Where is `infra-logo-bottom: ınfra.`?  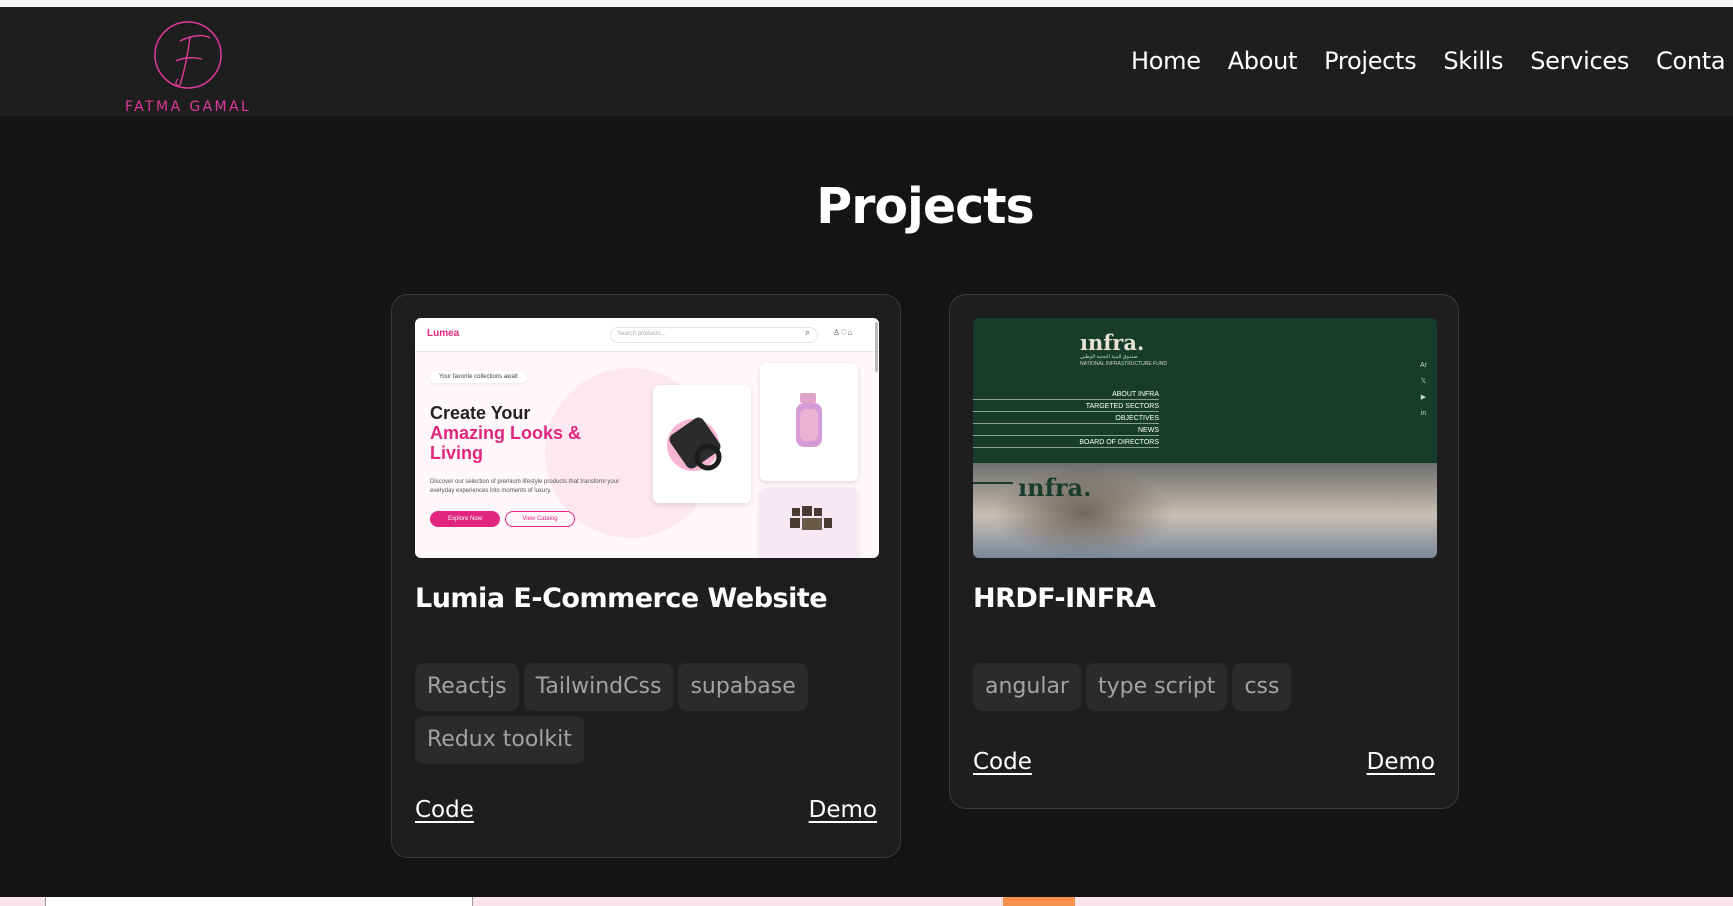
infra-logo-bottom: ınfra. is located at coordinates (1055, 487).